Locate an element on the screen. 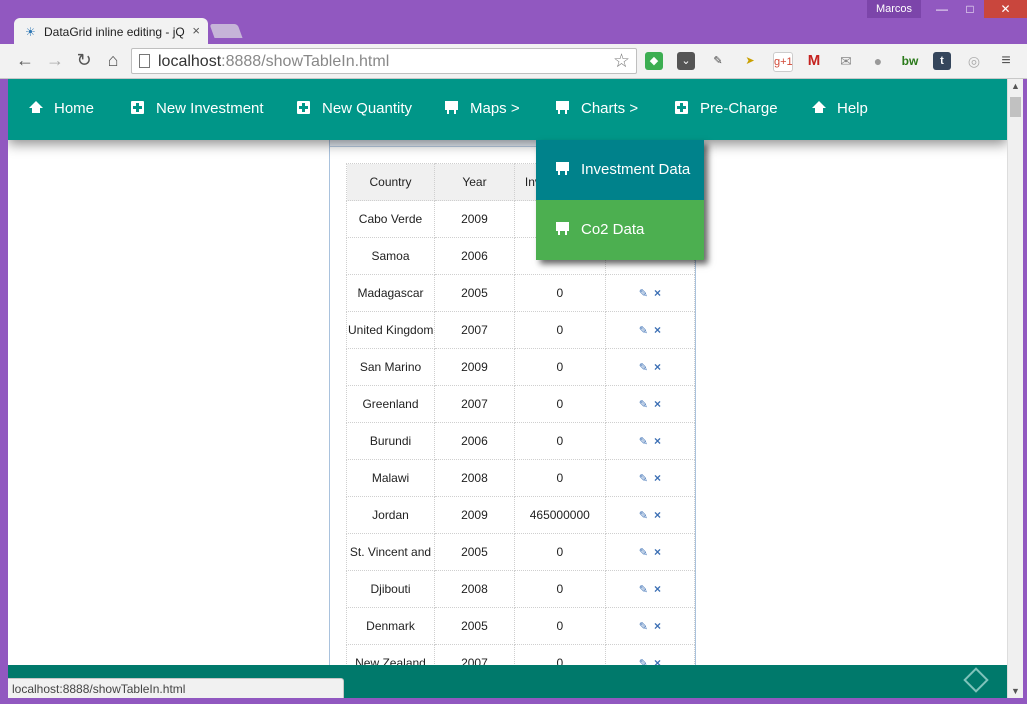 The width and height of the screenshot is (1027, 704). table-row: San Marino 2009 0 ✎ × is located at coordinates (521, 367).